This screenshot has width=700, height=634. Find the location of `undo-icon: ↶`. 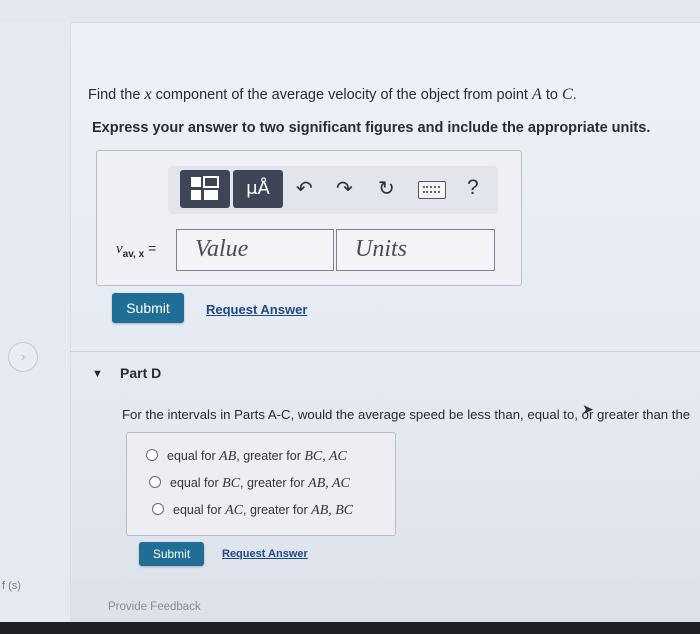

undo-icon: ↶ is located at coordinates (304, 188).